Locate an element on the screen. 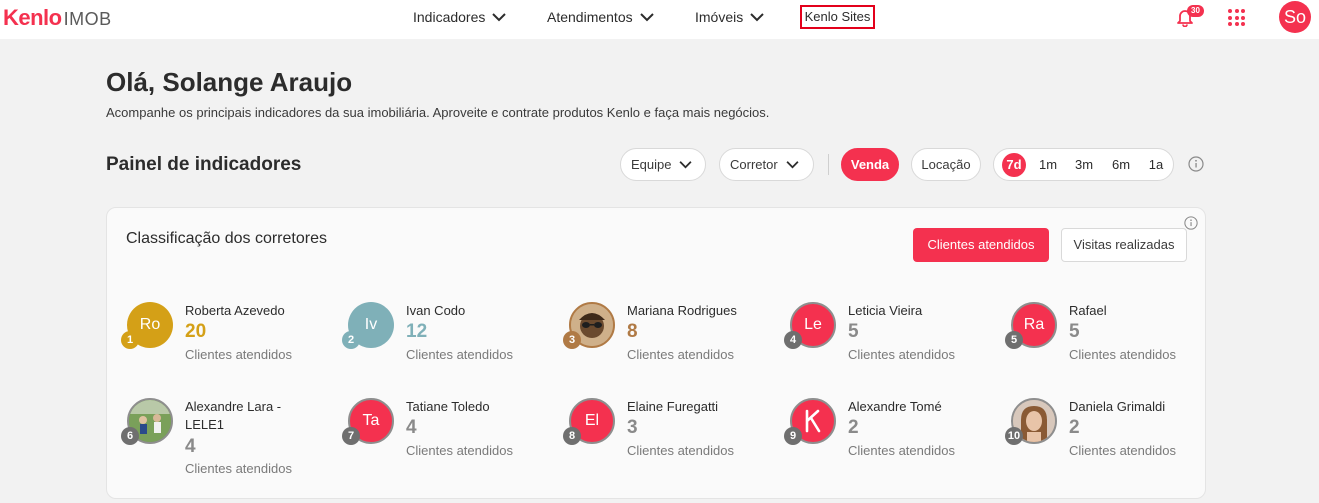 This screenshot has width=1319, height=503. ranking-item: 10 Daniela Grimaldi 2 Clientes atendidos is located at coordinates (1113, 443).